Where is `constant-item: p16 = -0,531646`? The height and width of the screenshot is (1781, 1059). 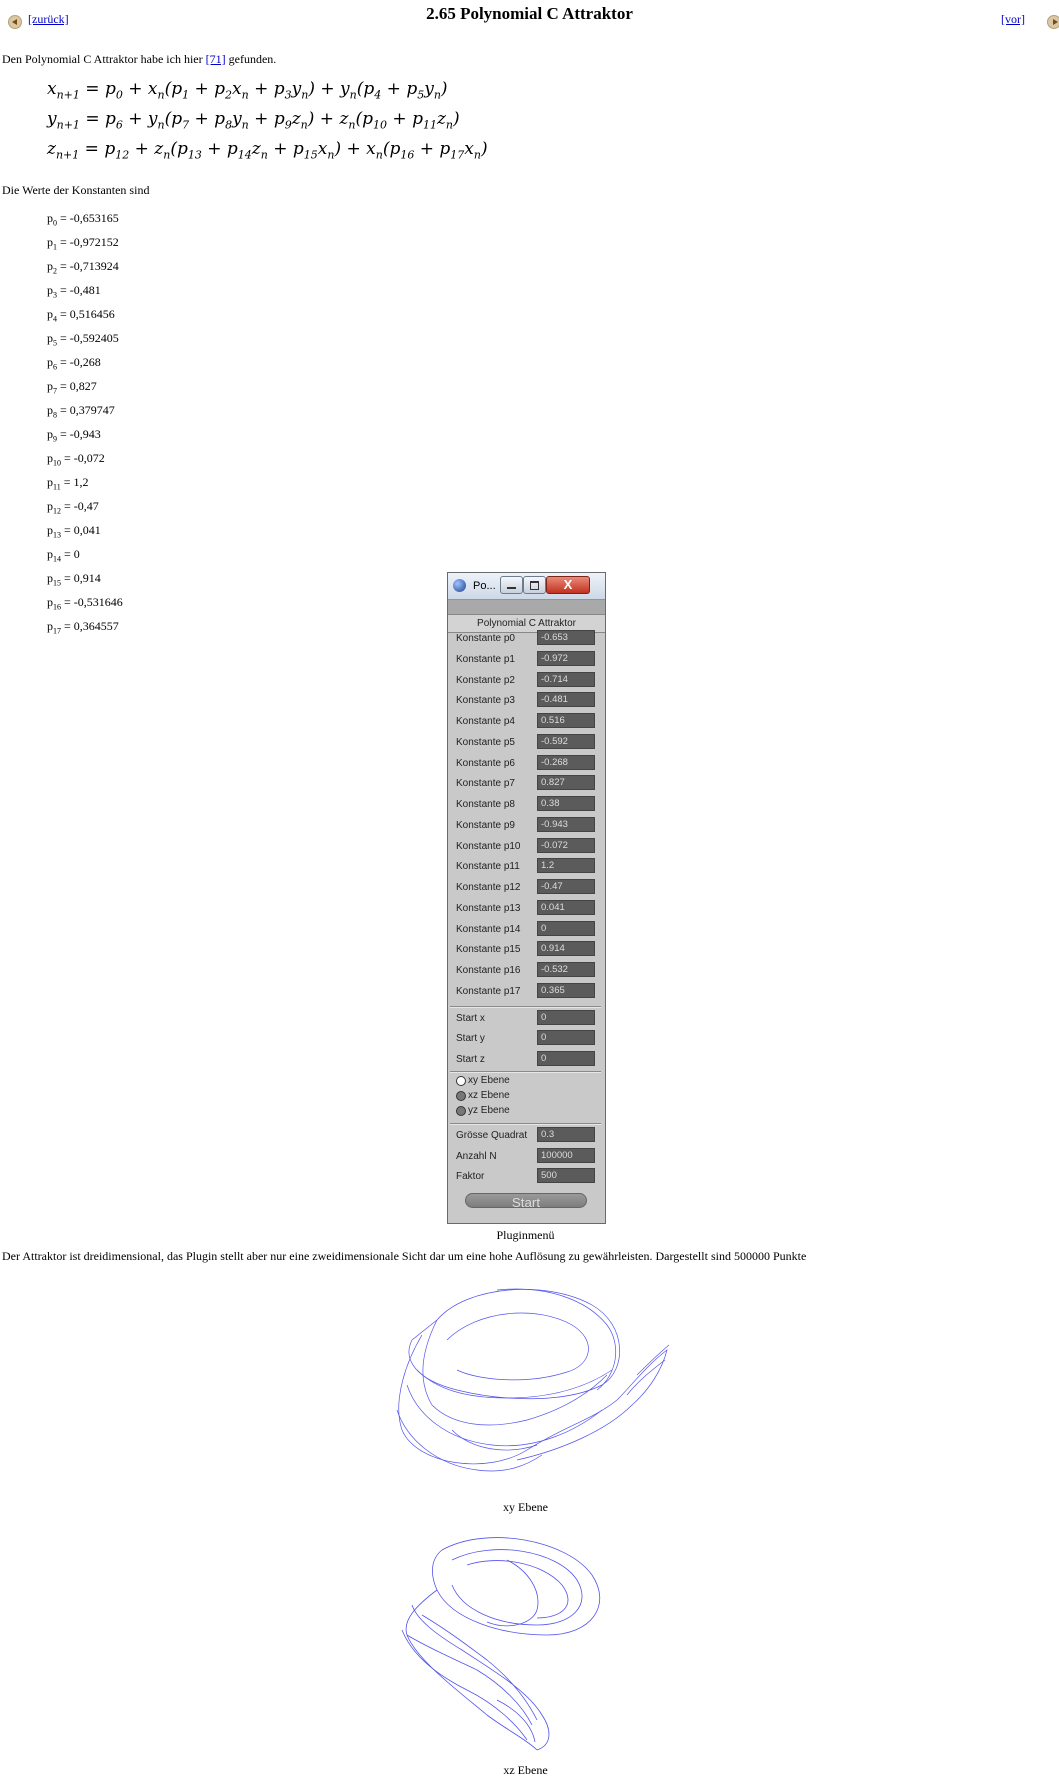
constant-item: p16 = -0,531646 is located at coordinates (85, 603).